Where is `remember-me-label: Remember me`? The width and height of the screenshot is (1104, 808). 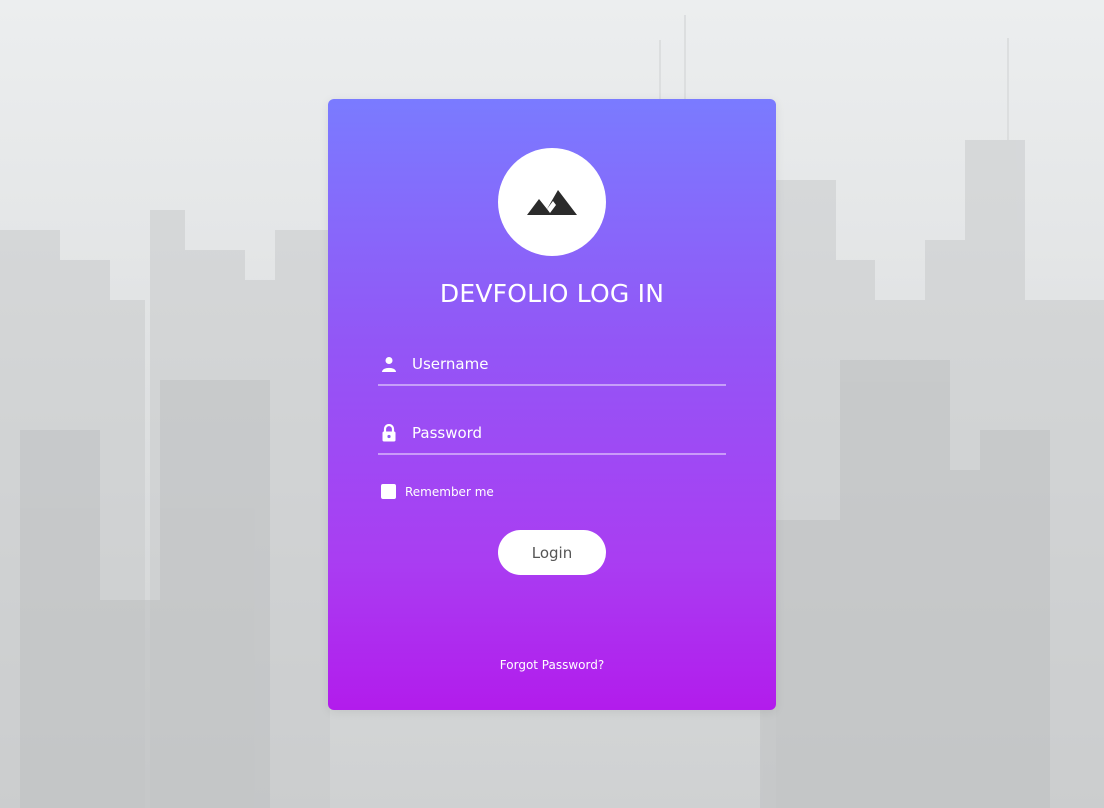 remember-me-label: Remember me is located at coordinates (449, 491).